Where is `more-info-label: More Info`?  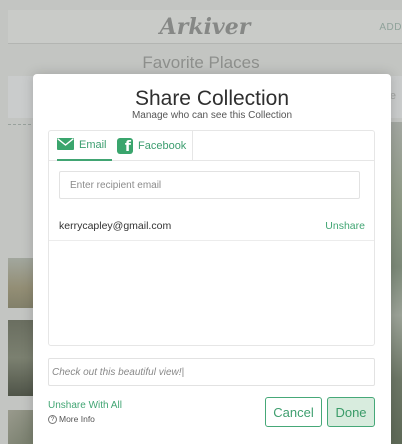
more-info-label: More Info is located at coordinates (77, 419).